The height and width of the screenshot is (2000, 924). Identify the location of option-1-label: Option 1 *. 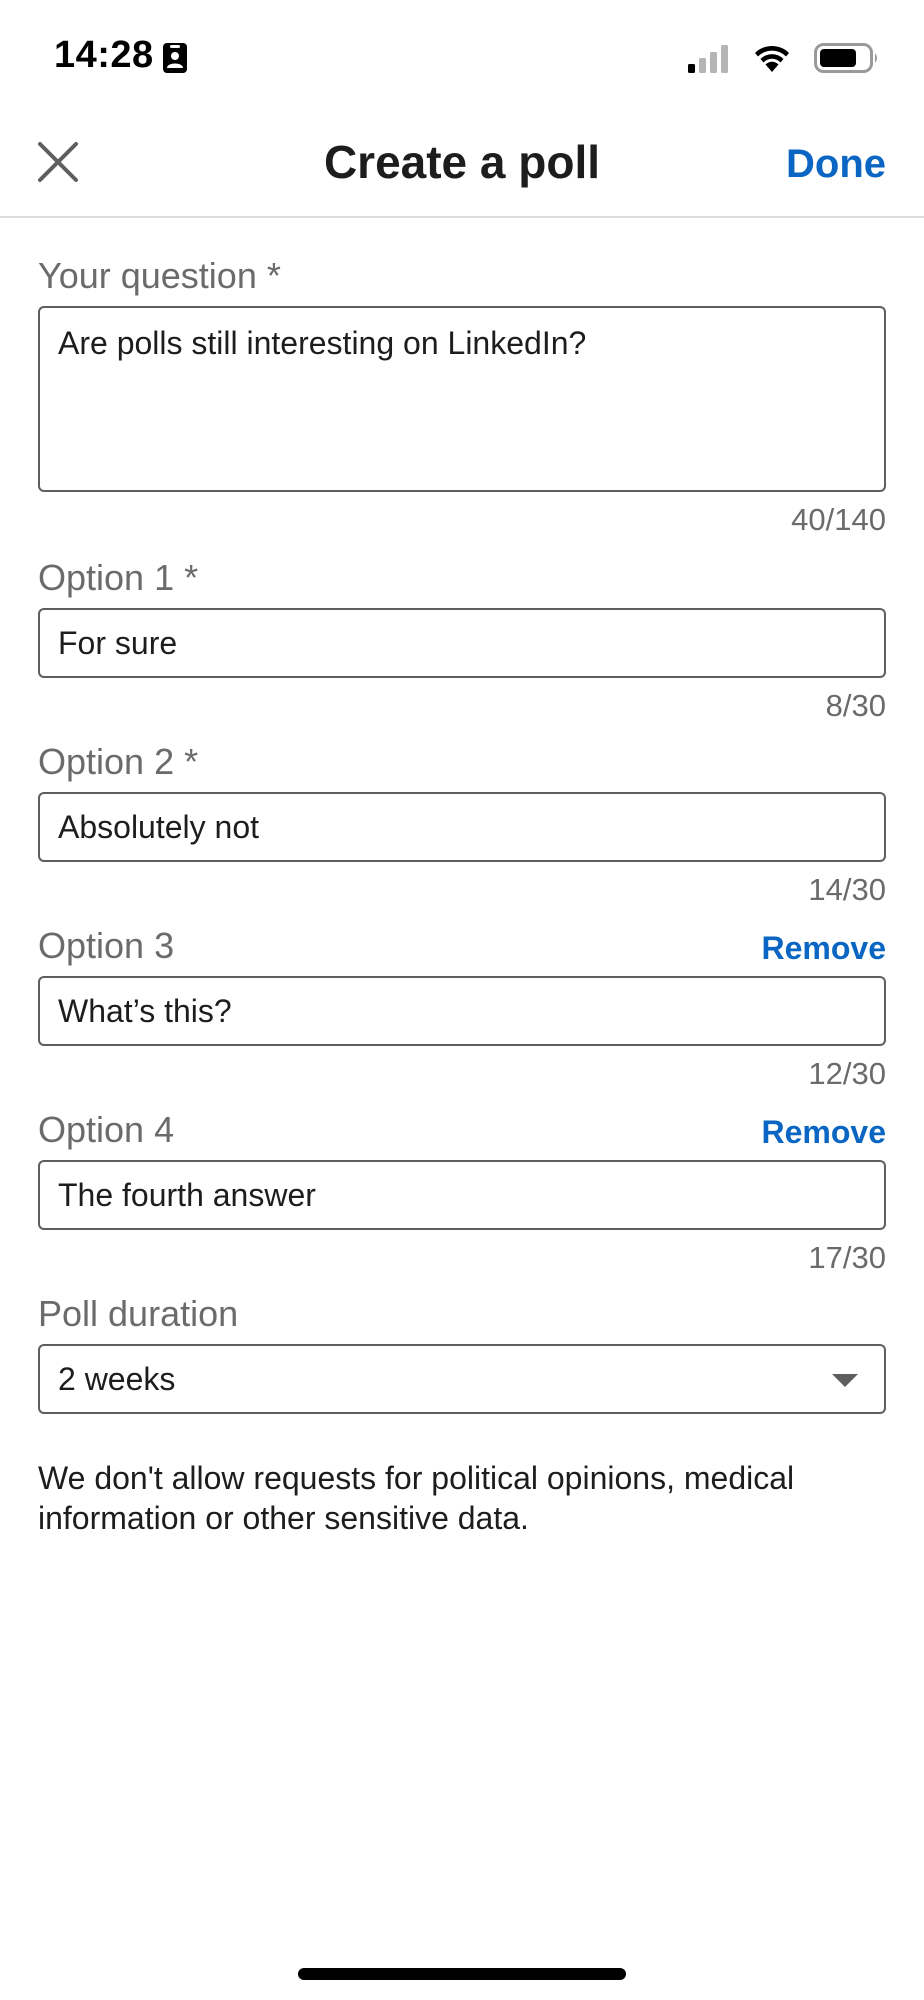
(118, 577).